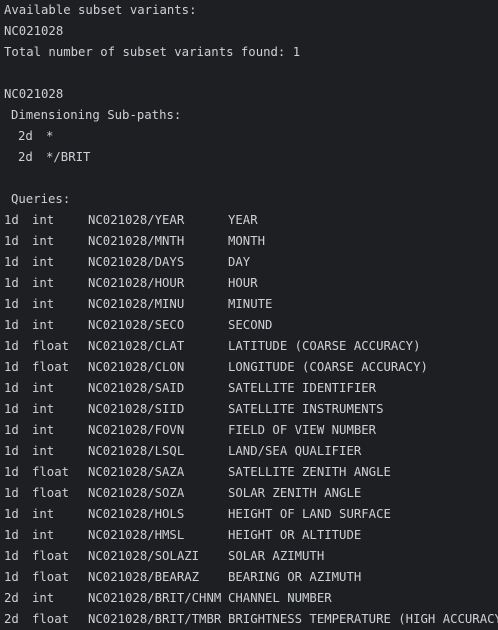 This screenshot has width=498, height=630. I want to click on query-description: MONTH, so click(247, 241).